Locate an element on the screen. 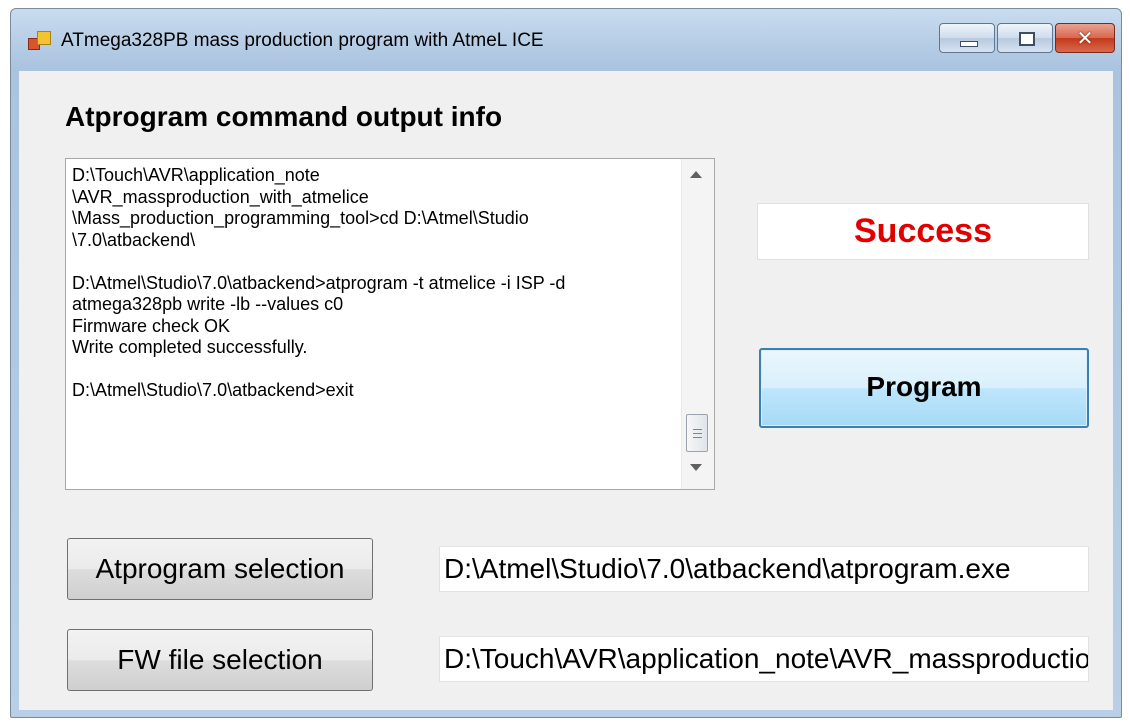 This screenshot has height=726, width=1130. status-label: Success is located at coordinates (923, 231).